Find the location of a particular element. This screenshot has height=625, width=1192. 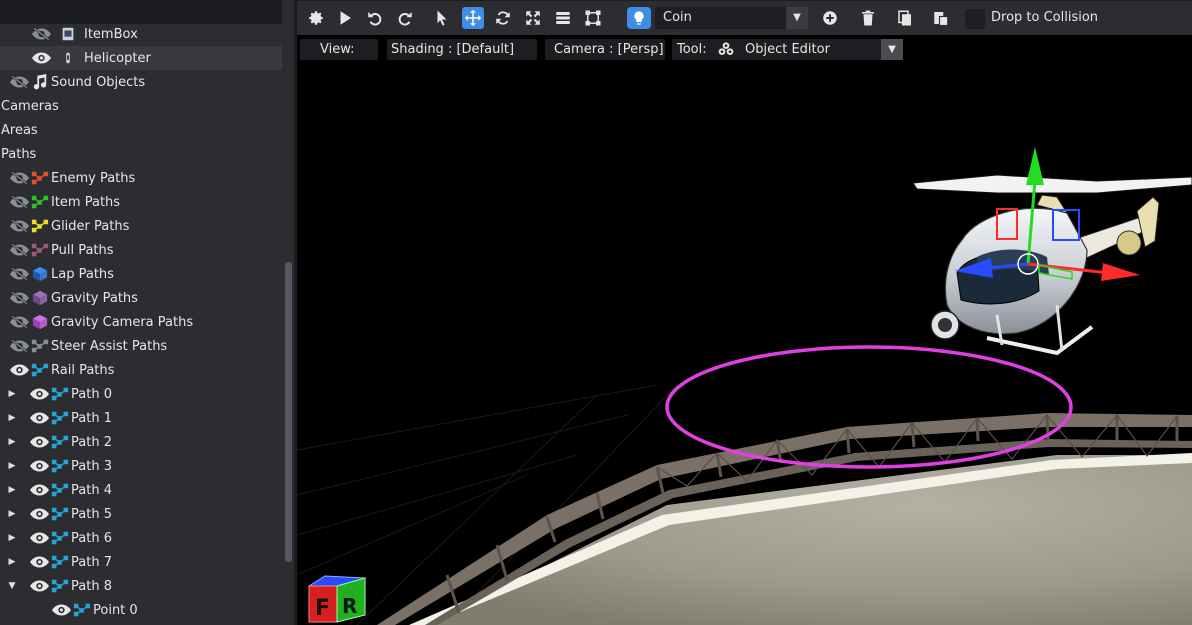

tree-row: Rail Paths is located at coordinates (141, 370).